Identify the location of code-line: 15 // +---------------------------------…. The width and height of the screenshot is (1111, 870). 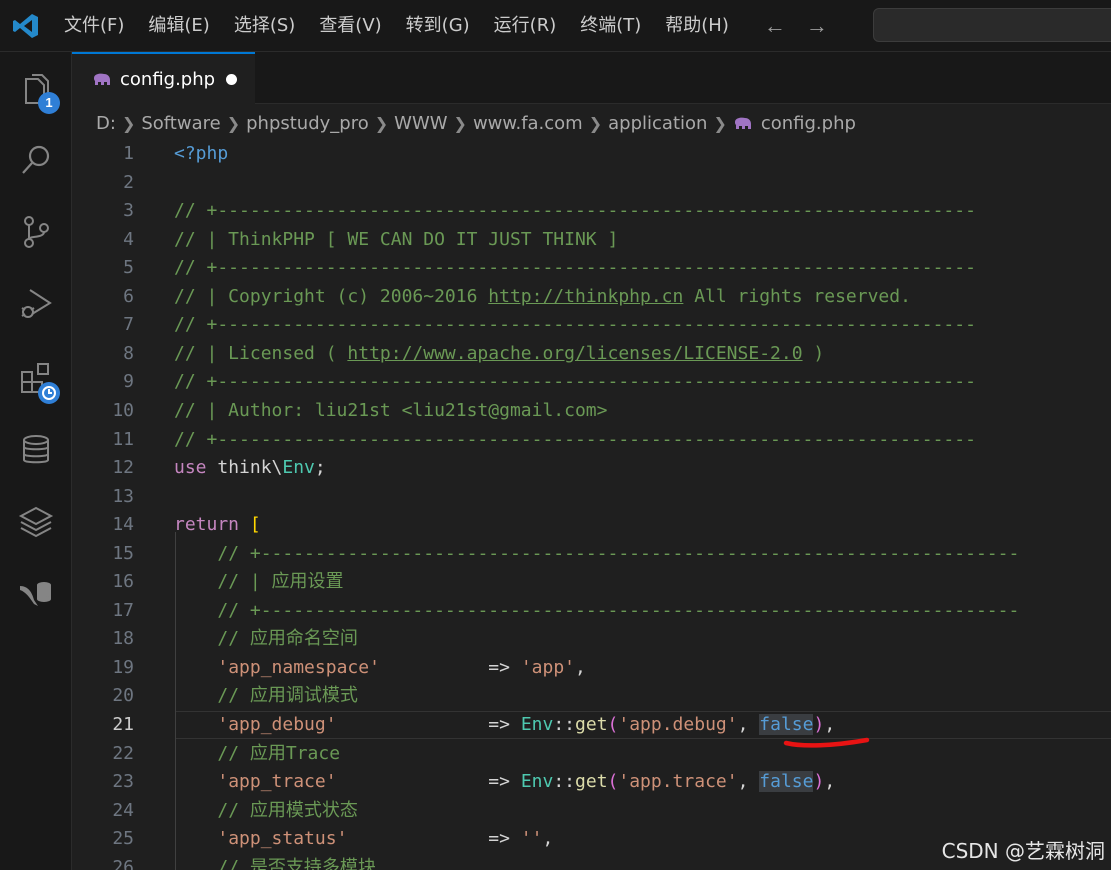
(591, 554).